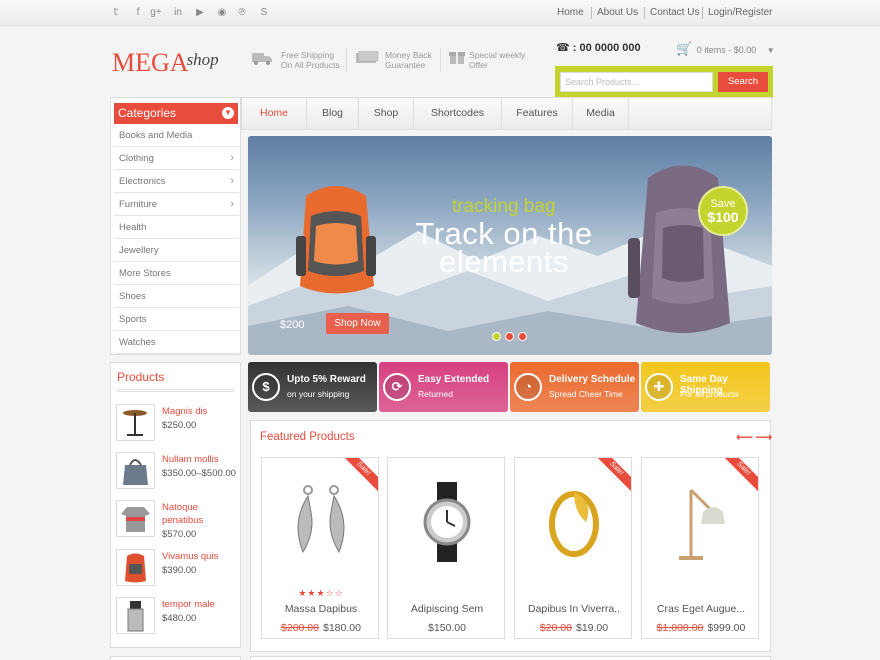  What do you see at coordinates (447, 609) in the screenshot?
I see `product-name: Adipiscing Sem` at bounding box center [447, 609].